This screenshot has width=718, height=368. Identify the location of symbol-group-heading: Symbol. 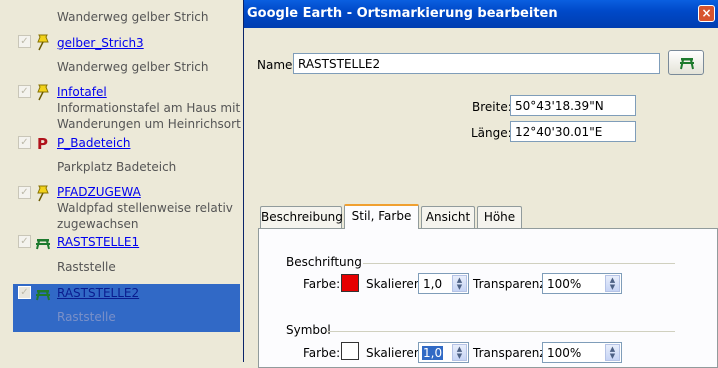
(308, 330).